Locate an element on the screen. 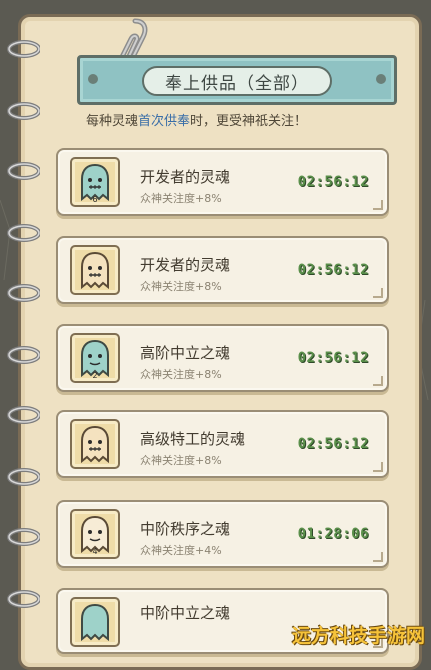 Image resolution: width=431 pixels, height=670 pixels. title-banner: 奉上供品（全部） is located at coordinates (237, 80).